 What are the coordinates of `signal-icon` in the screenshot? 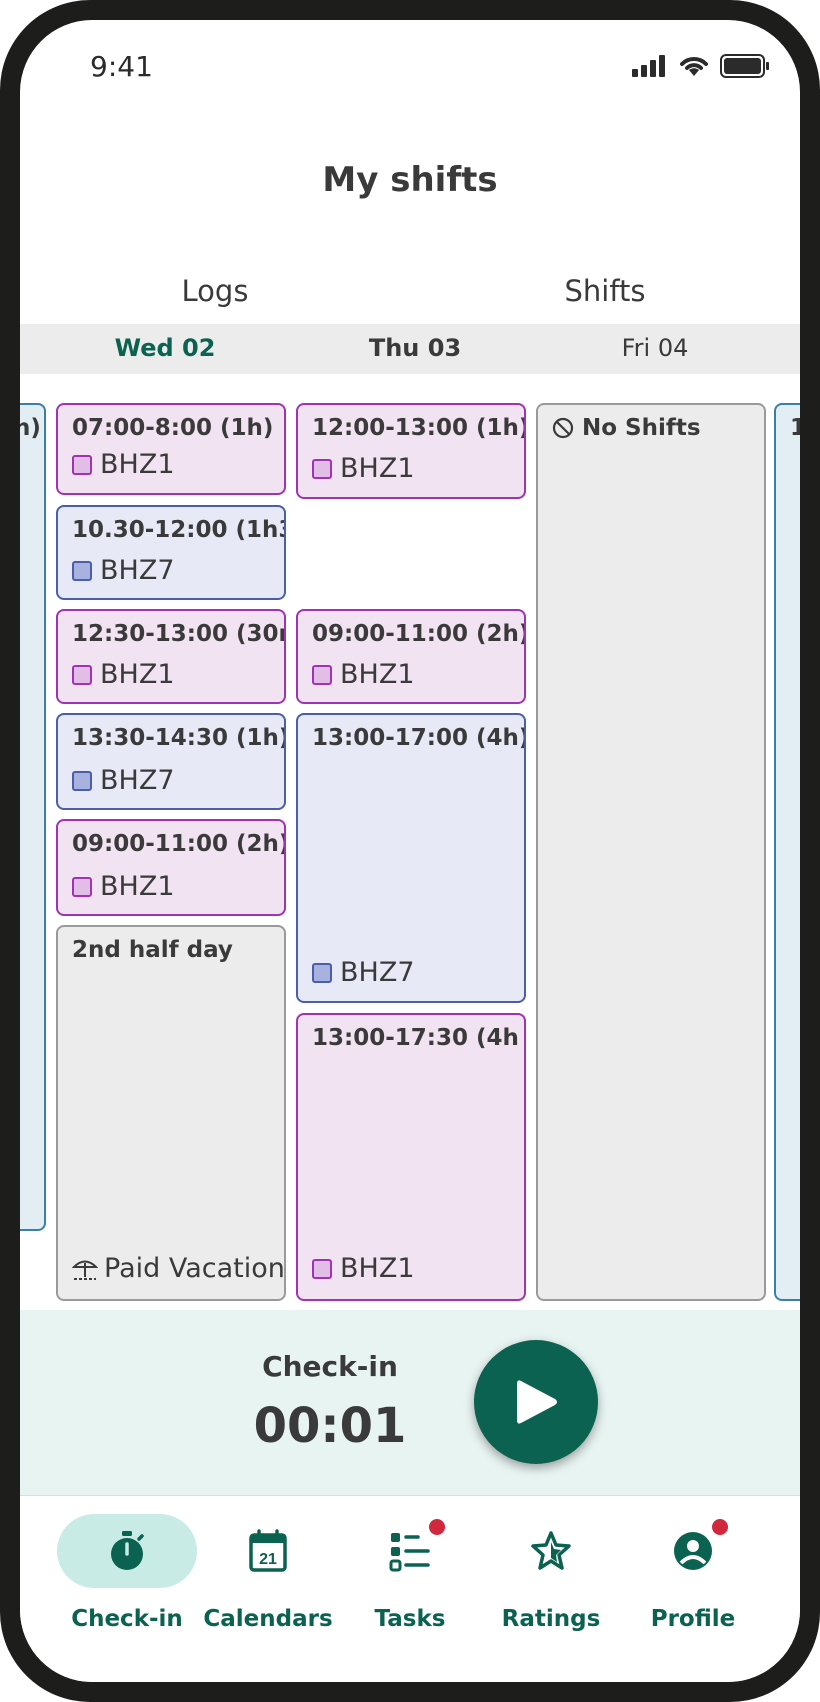 It's located at (648, 66).